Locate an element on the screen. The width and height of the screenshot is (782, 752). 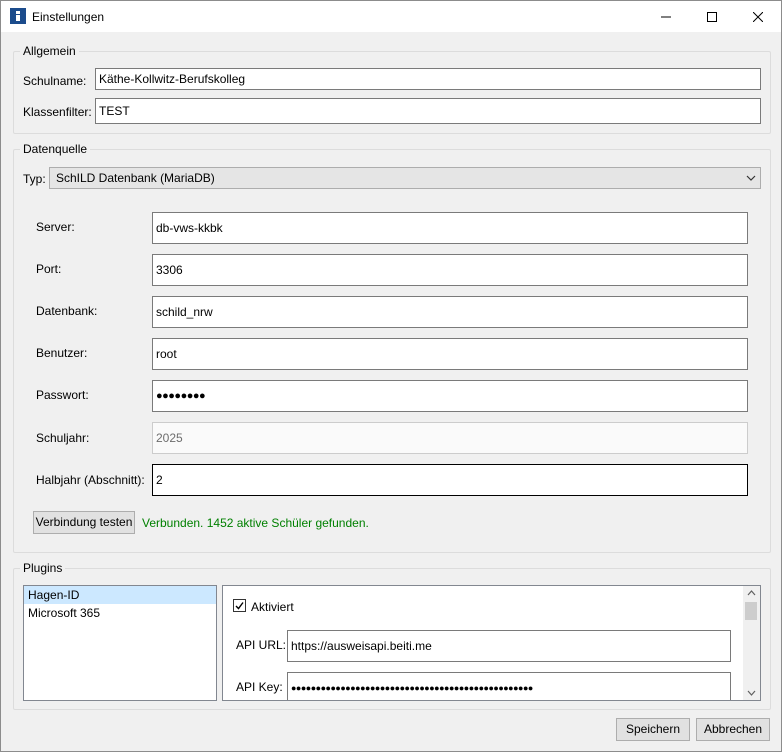
connection-status: Verbunden. 1452 aktive Schüler gefunden. is located at coordinates (255, 523).